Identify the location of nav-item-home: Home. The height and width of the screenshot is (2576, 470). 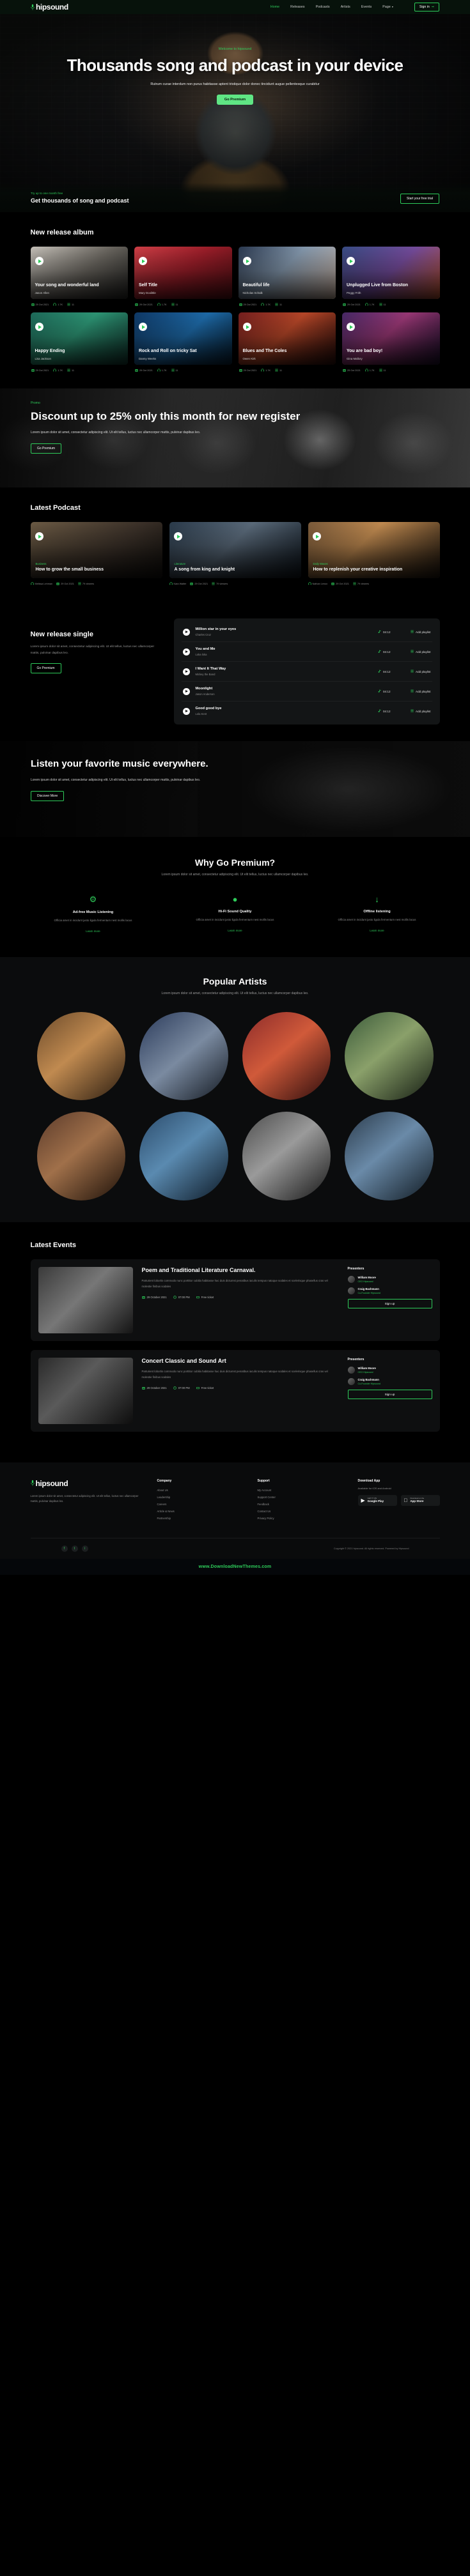
(274, 7).